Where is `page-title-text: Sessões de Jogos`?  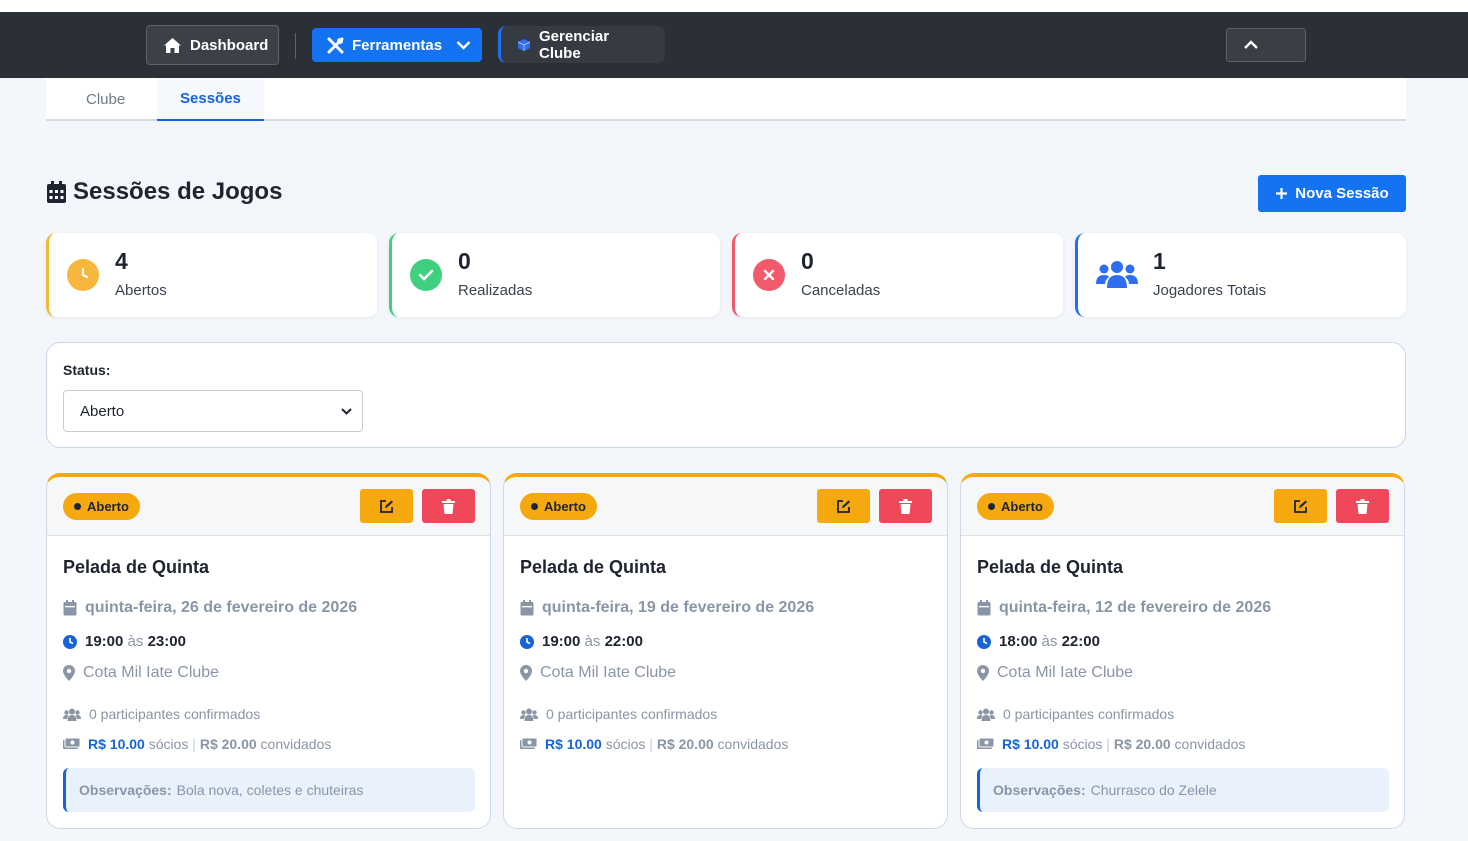 page-title-text: Sessões de Jogos is located at coordinates (178, 191).